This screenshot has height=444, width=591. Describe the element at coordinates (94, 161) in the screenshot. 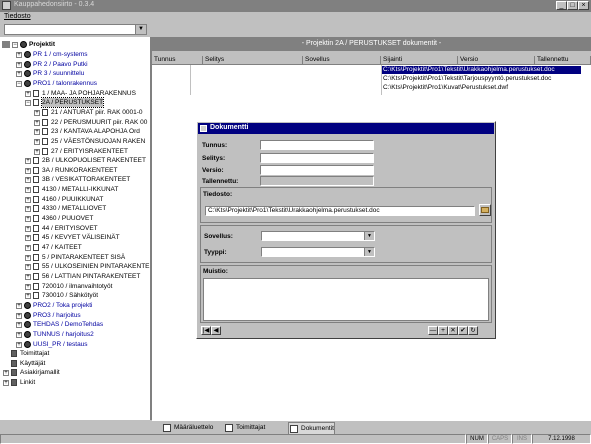

I see `tree-item-label: 2B / ULKOPUOLISET RAKENTEET` at that location.